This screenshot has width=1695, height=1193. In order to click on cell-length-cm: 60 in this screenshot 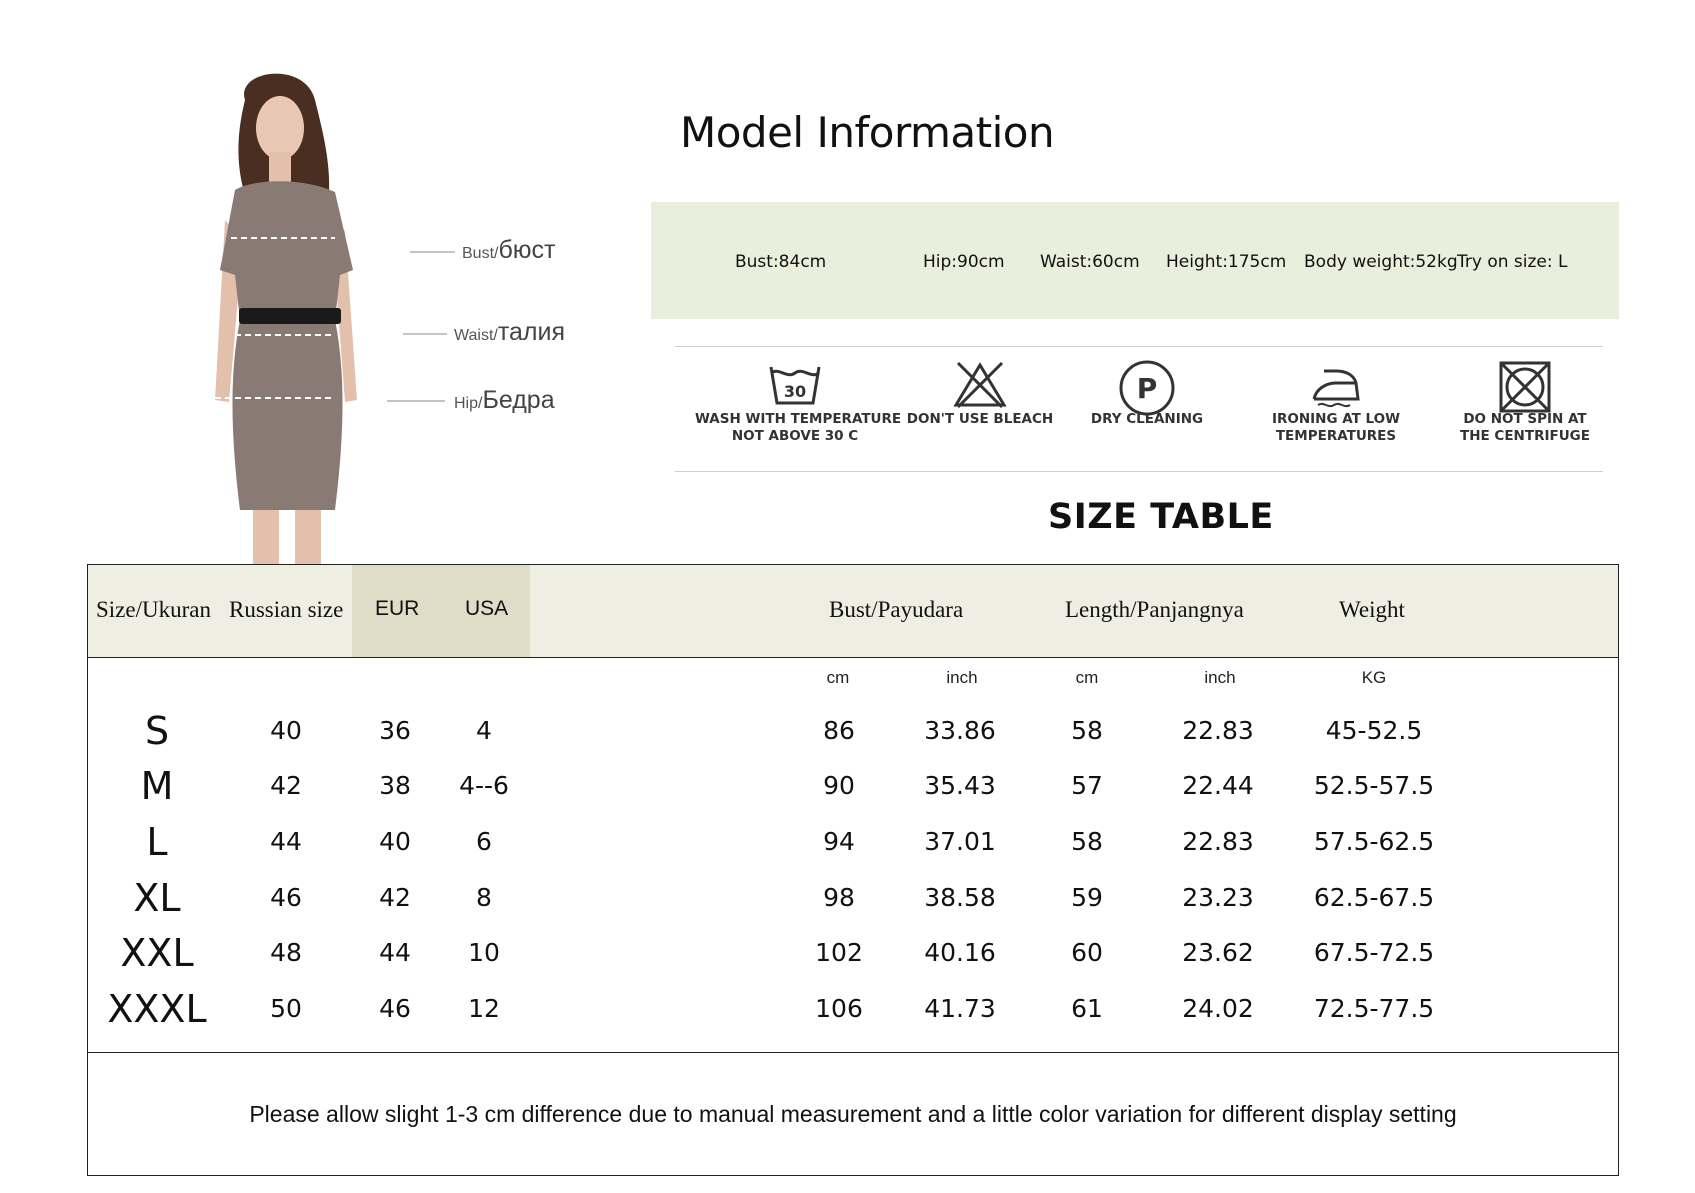, I will do `click(1087, 952)`.